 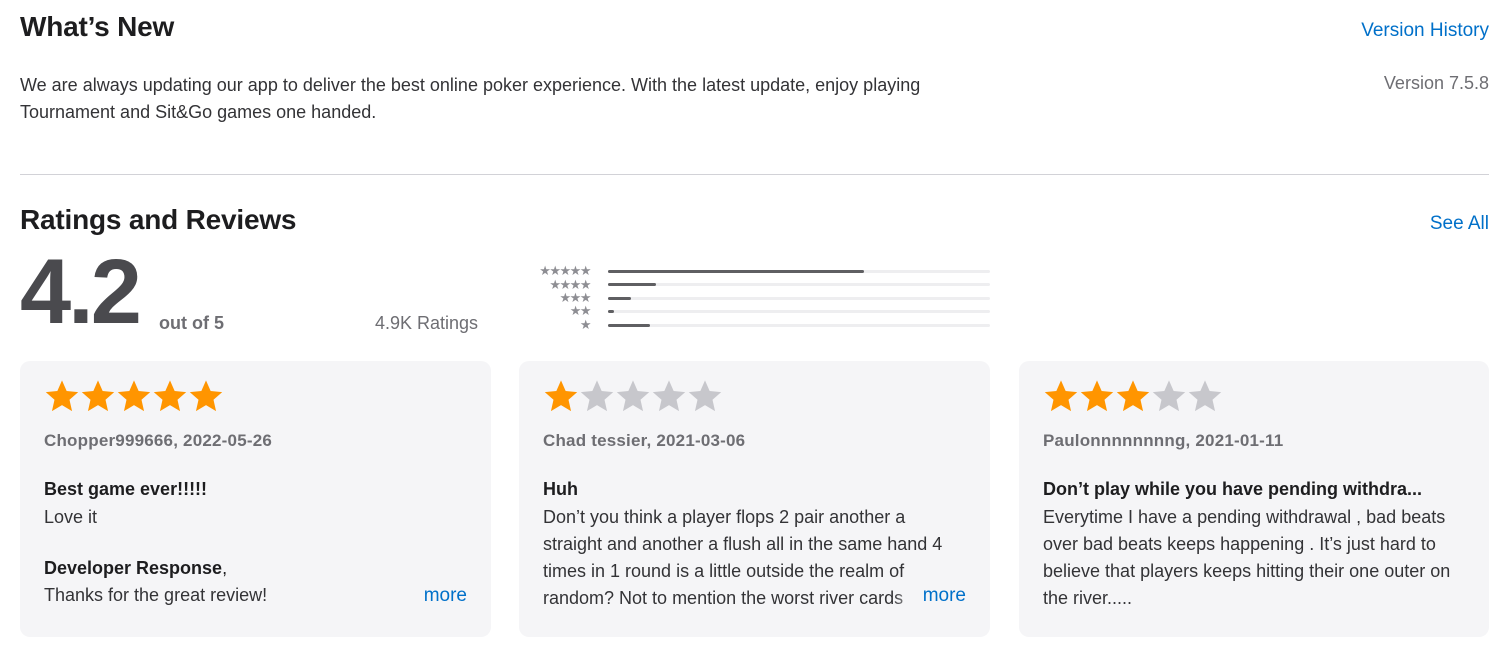 What do you see at coordinates (158, 219) in the screenshot?
I see `ratings-heading: Ratings and Reviews` at bounding box center [158, 219].